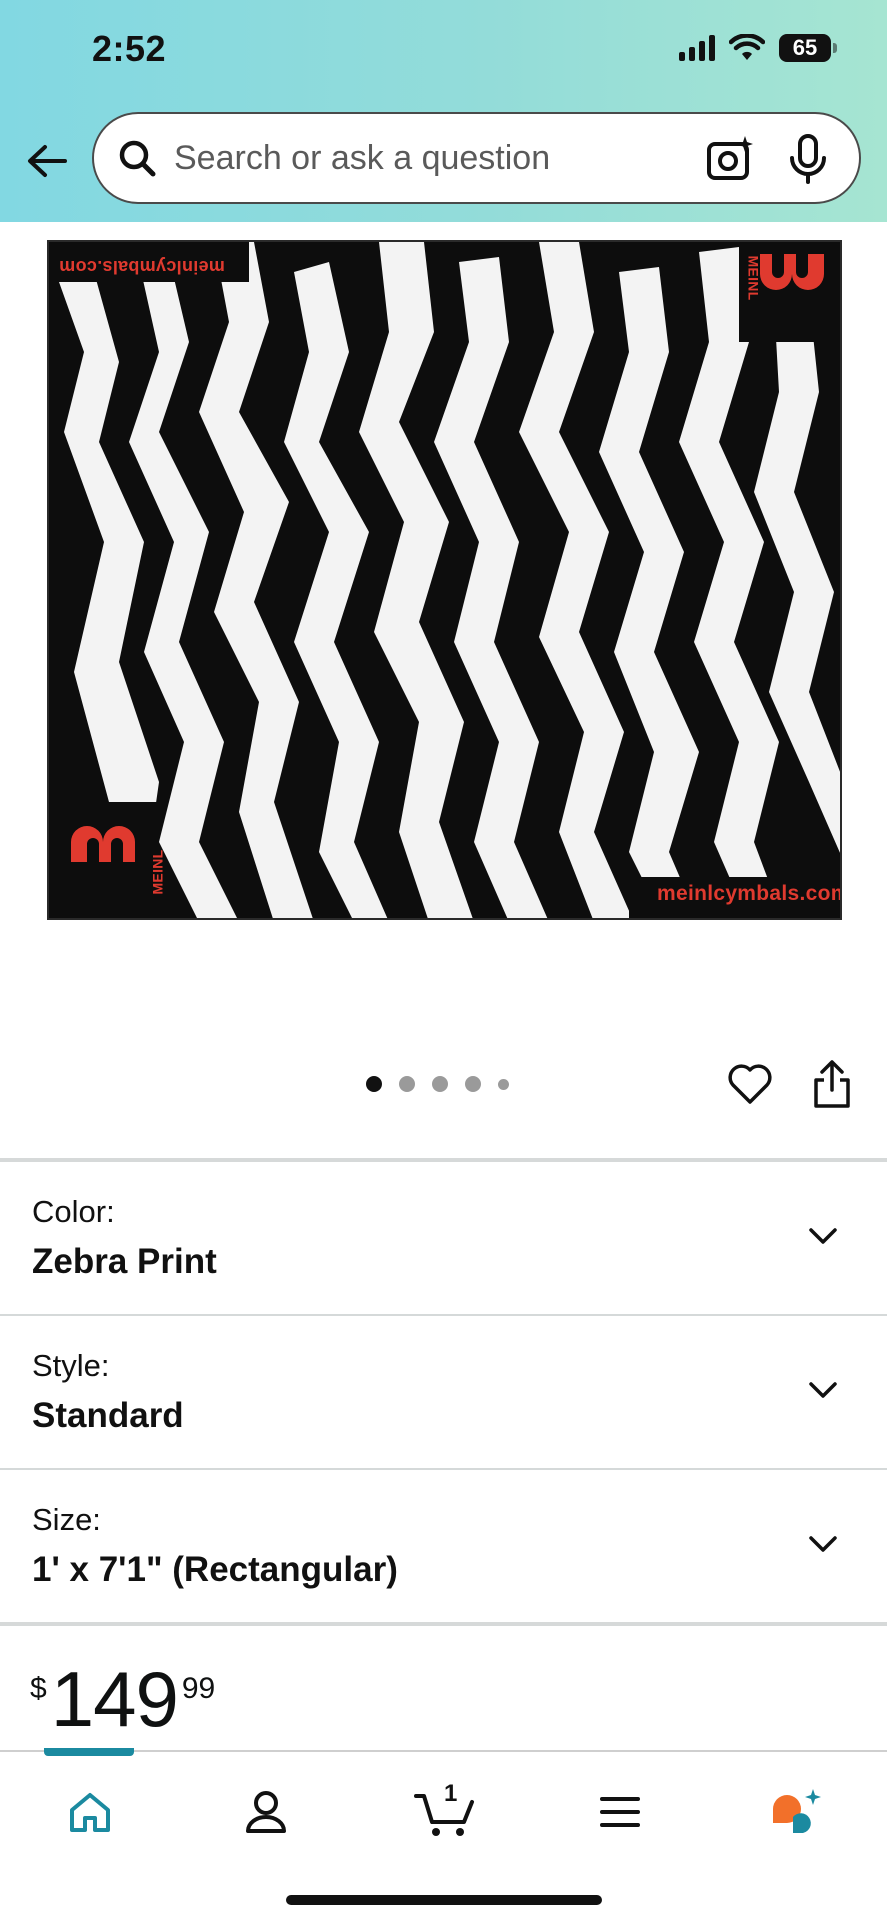  What do you see at coordinates (808, 159) in the screenshot?
I see `microphone-icon` at bounding box center [808, 159].